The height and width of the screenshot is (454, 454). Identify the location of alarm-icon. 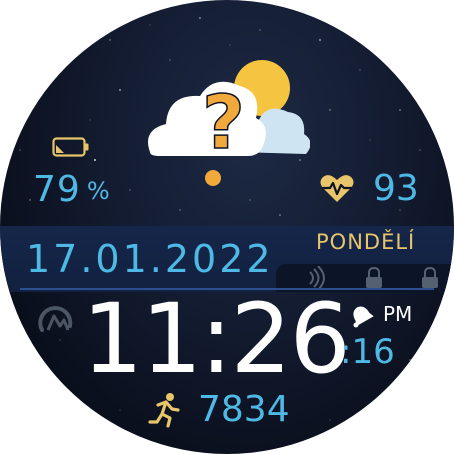
(362, 316).